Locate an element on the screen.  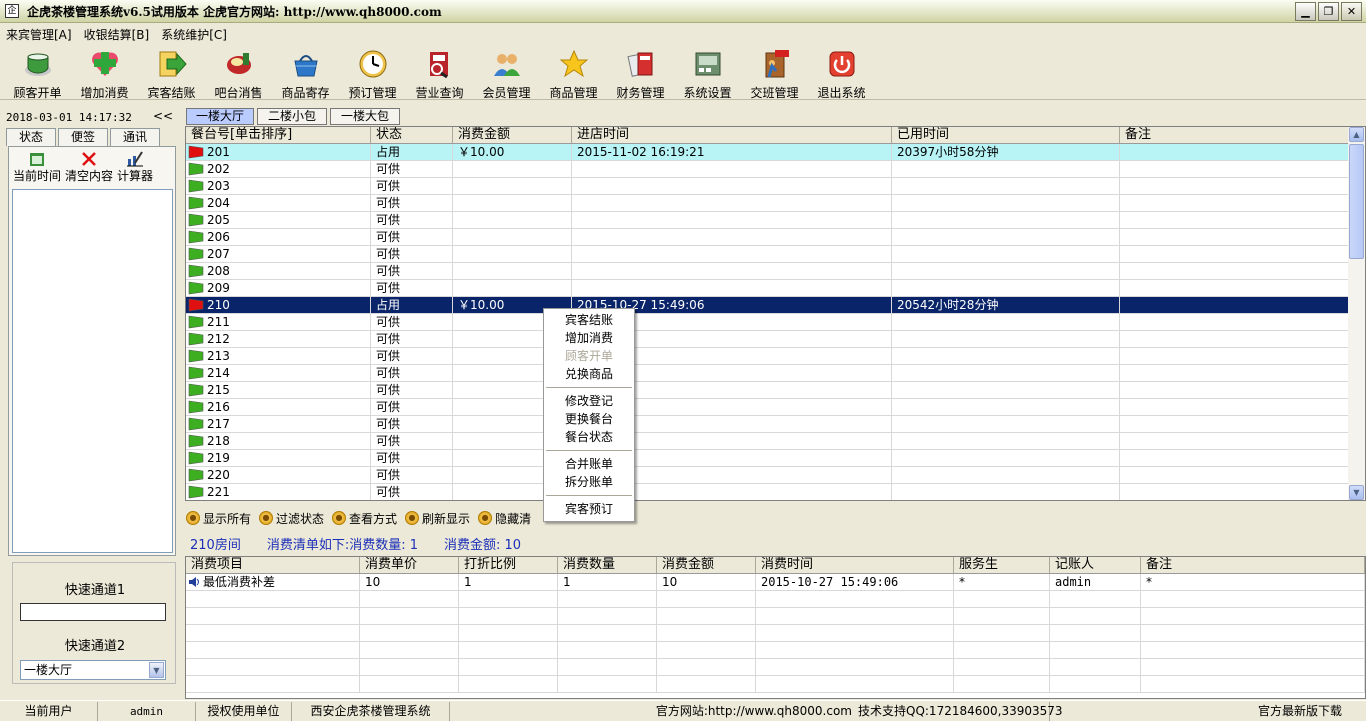
col-remark: 备注 is located at coordinates (1234, 135).